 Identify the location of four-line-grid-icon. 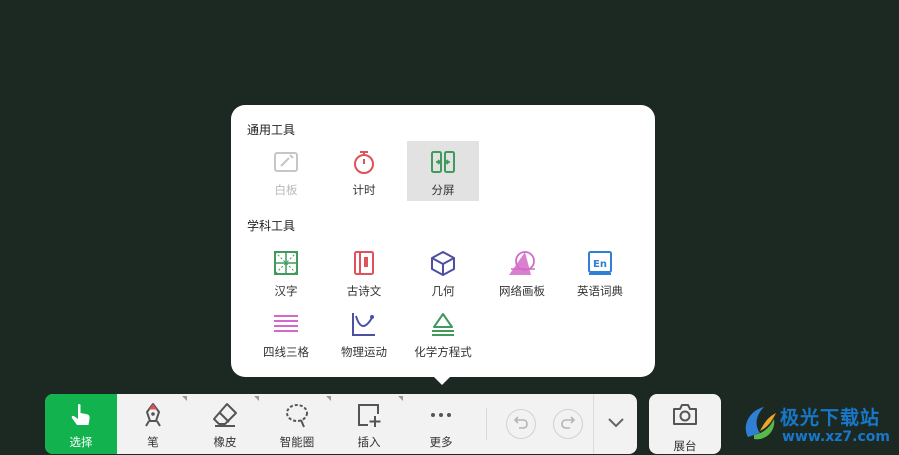
(286, 324).